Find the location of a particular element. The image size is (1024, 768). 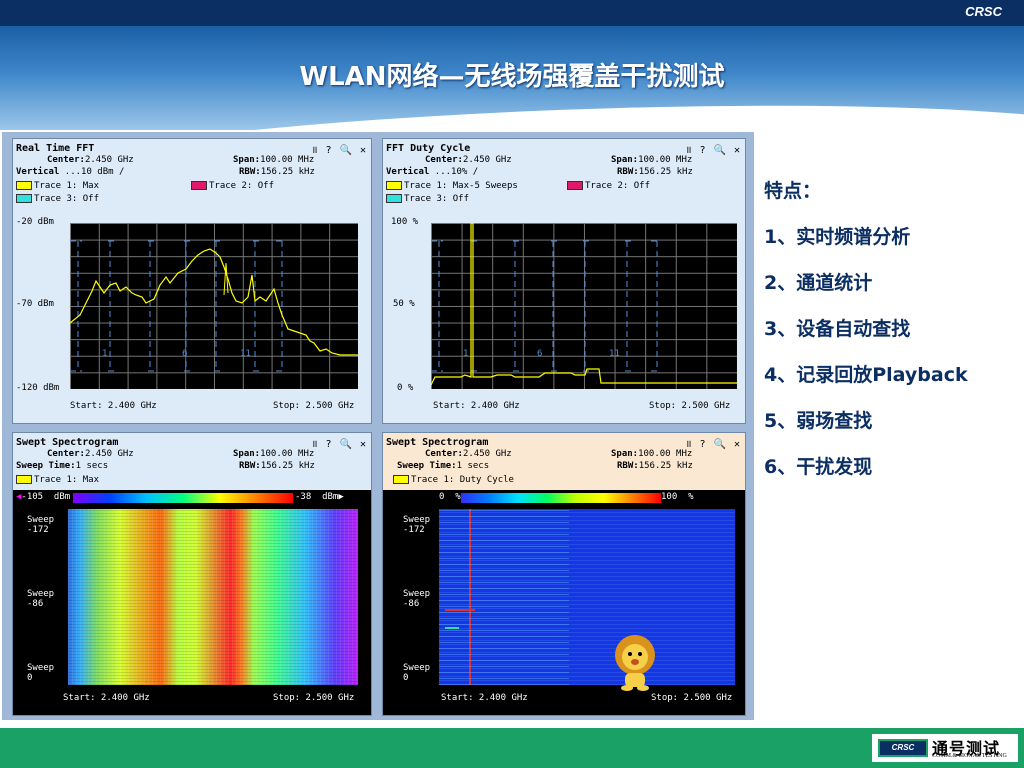

trace1-legend: Trace 1: Max-5 Sweeps is located at coordinates (452, 186).